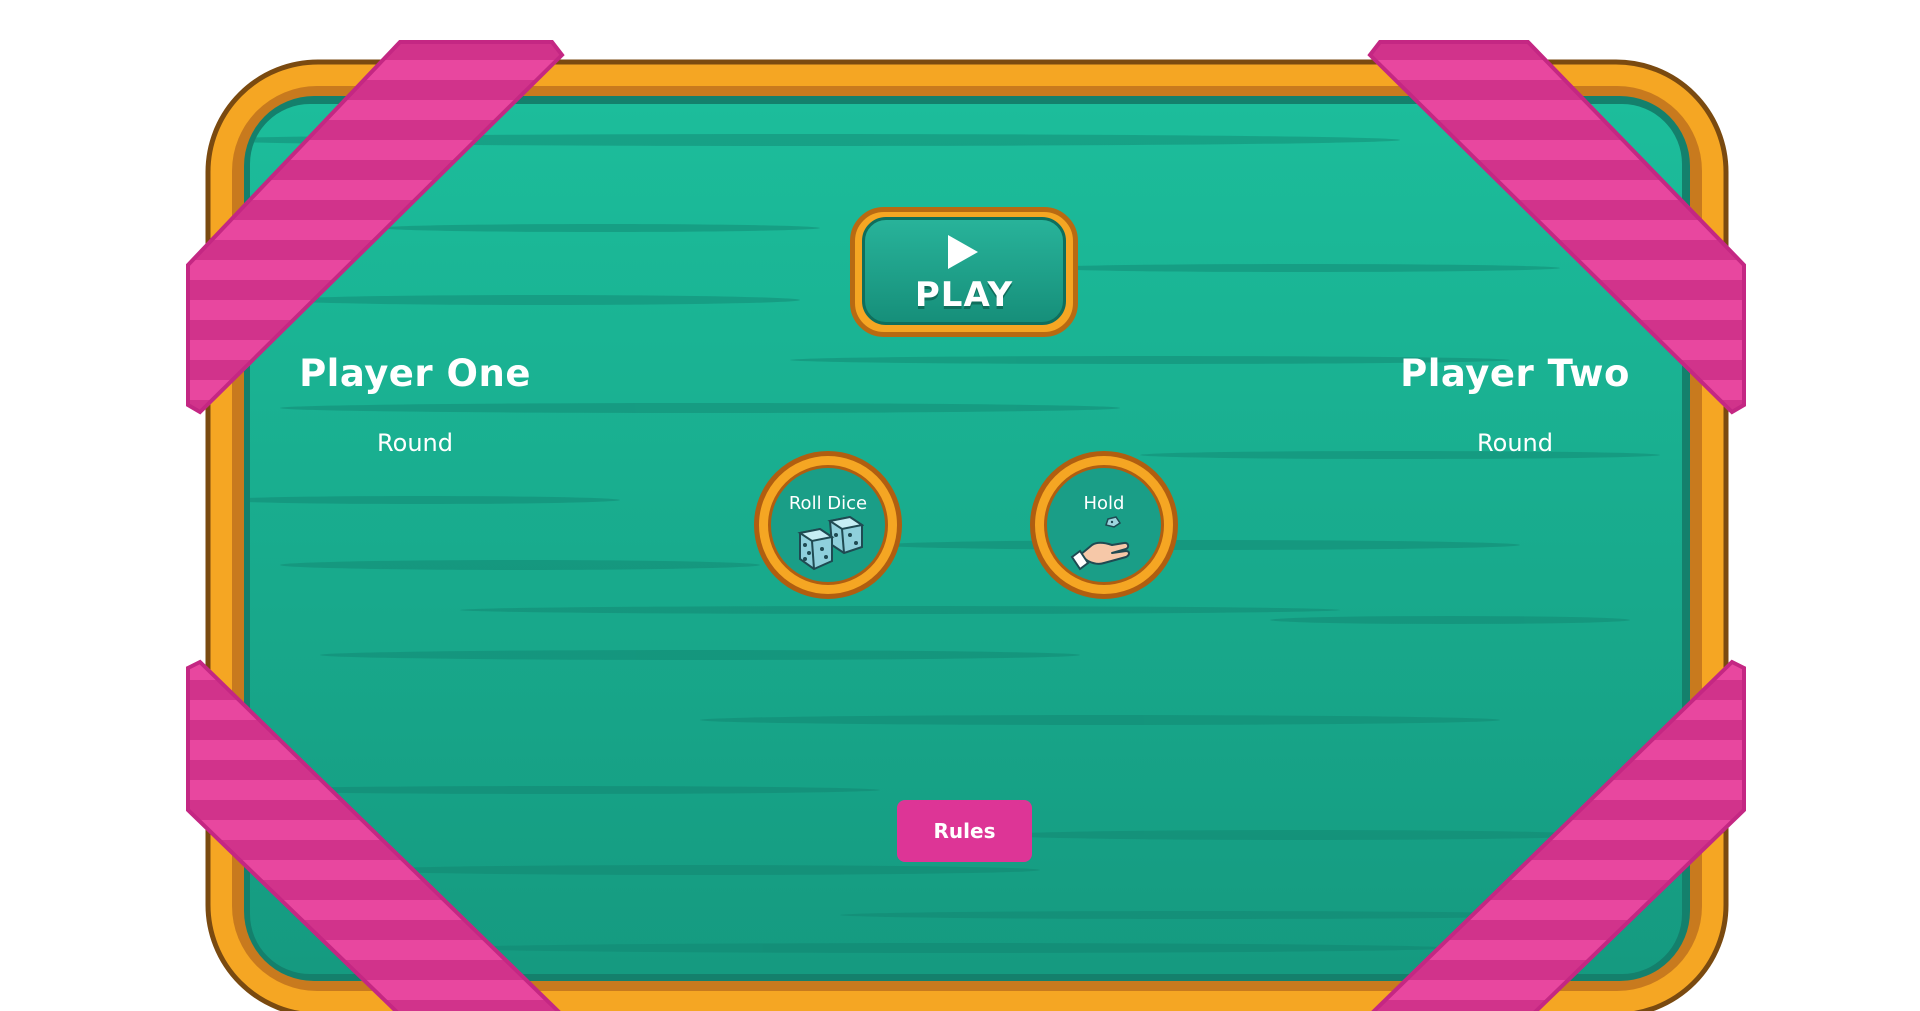 The image size is (1920, 1011). I want to click on player-one-name: Player One, so click(415, 373).